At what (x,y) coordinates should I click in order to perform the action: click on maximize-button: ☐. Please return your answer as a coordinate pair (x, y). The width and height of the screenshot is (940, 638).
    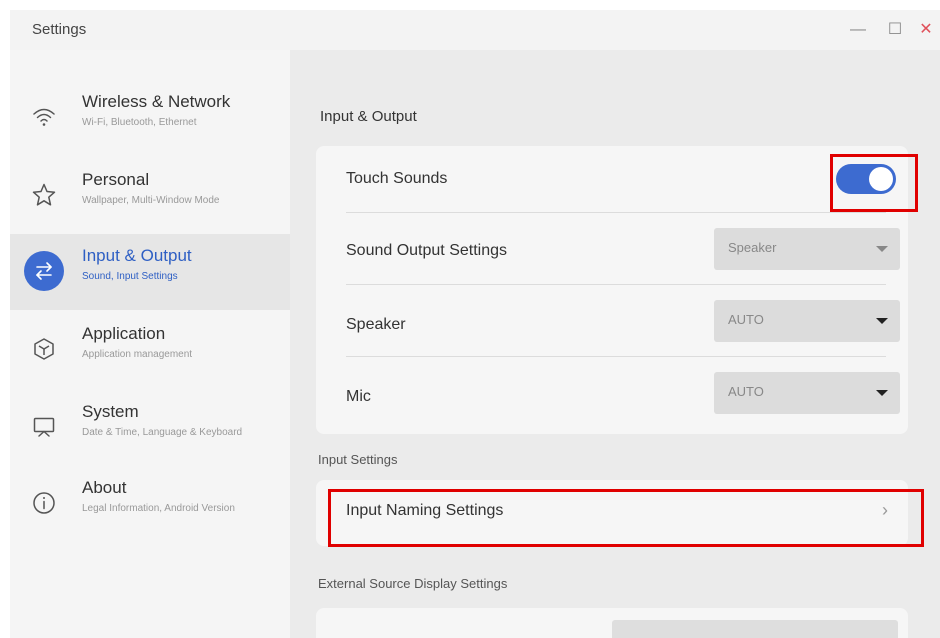
    Looking at the image, I should click on (895, 30).